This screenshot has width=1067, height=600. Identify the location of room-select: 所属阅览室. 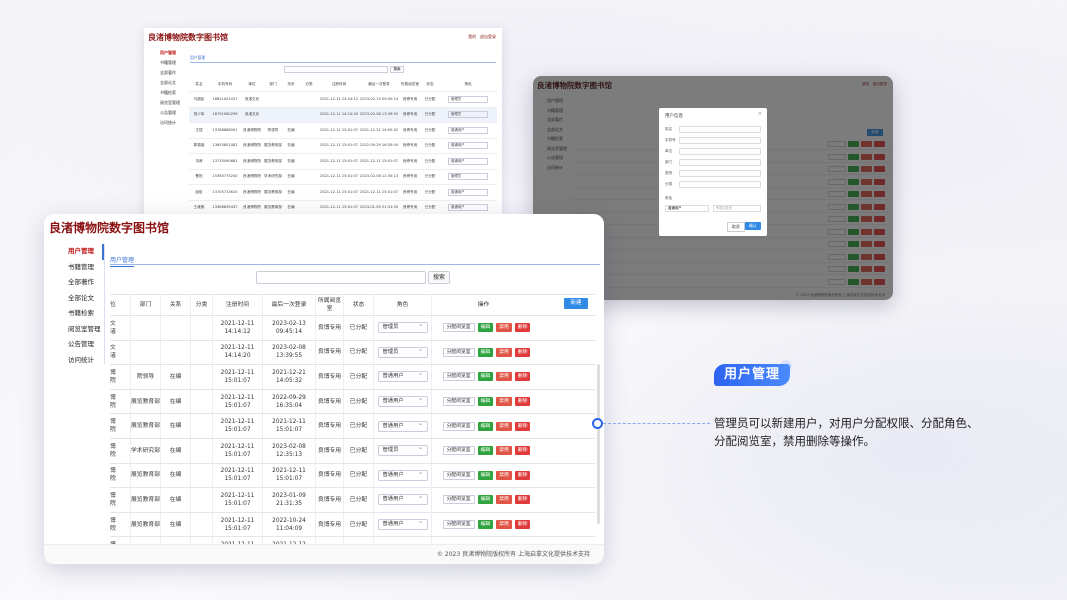
(737, 208).